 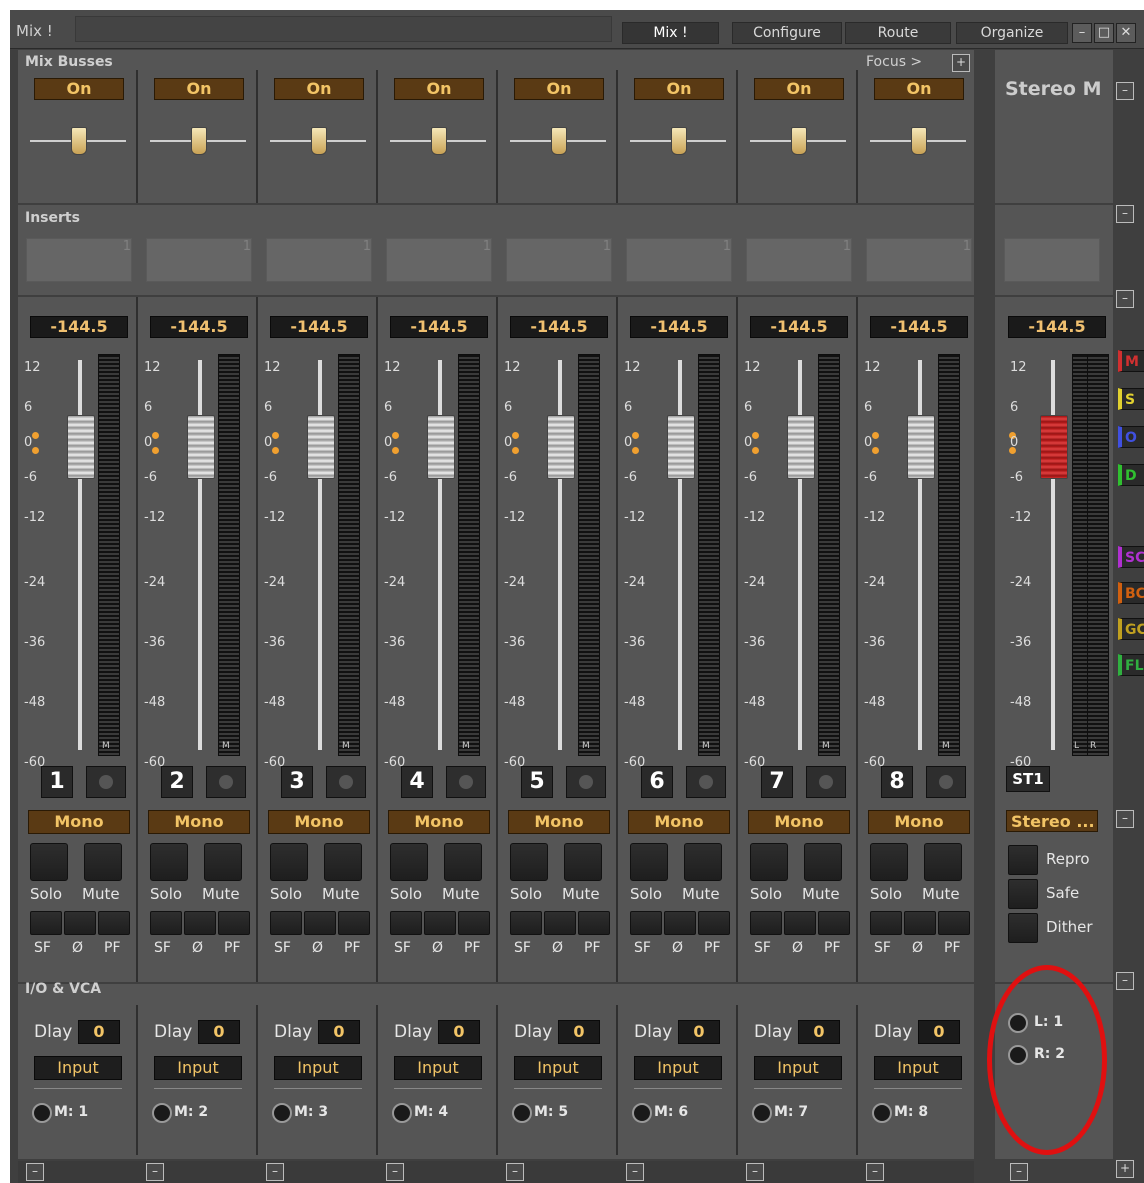 I want to click on monitor-output: M: 2, so click(x=191, y=1112).